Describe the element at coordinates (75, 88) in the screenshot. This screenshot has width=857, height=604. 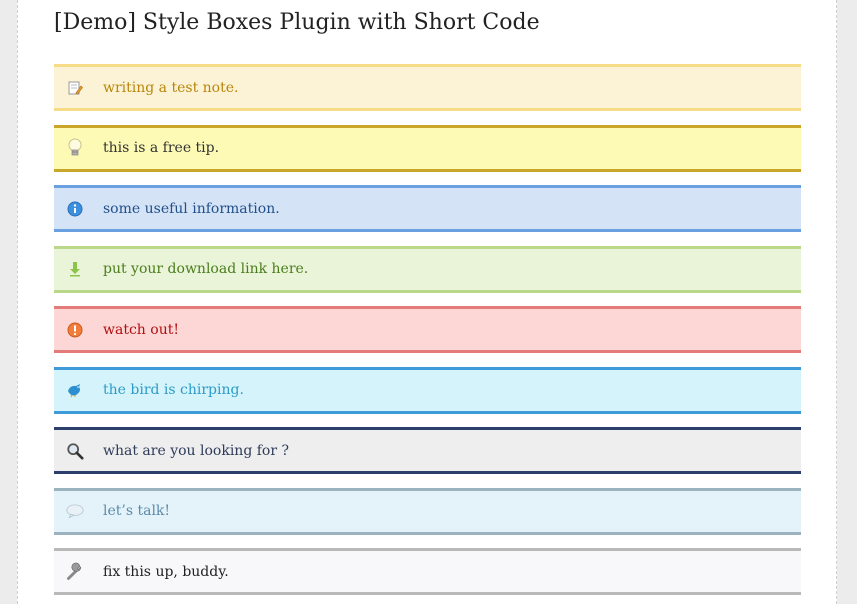
I see `pencil-note-icon` at that location.